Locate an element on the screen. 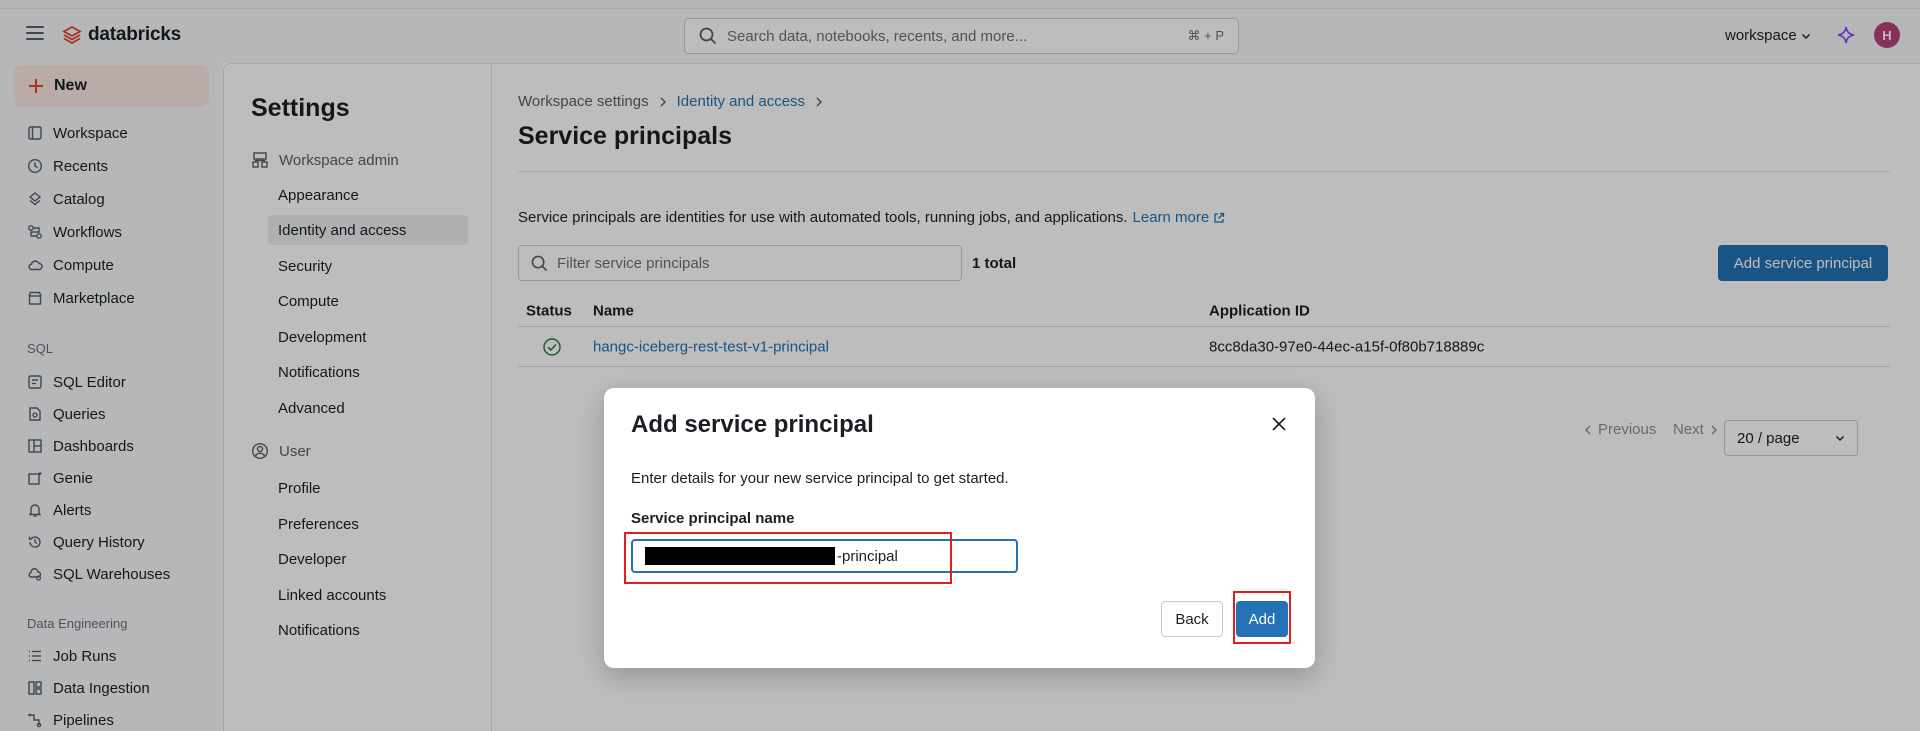 This screenshot has width=1920, height=731. back-button: Back is located at coordinates (1192, 619).